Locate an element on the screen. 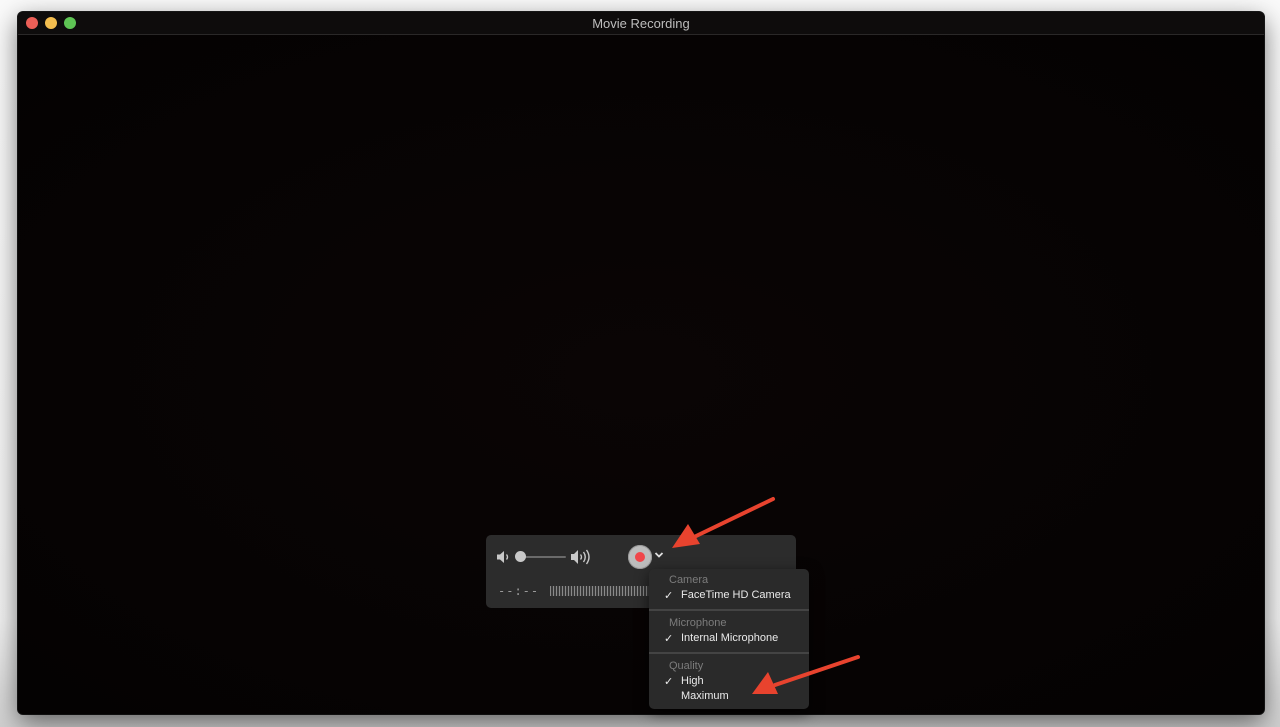 Image resolution: width=1280 pixels, height=727 pixels. volume-high-icon is located at coordinates (582, 557).